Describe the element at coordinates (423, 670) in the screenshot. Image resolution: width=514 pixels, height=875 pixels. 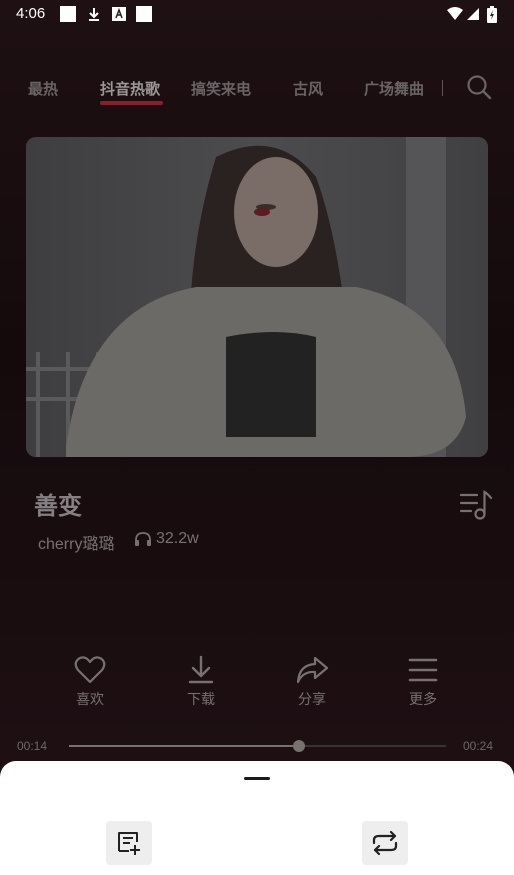
I see `menu-icon` at that location.